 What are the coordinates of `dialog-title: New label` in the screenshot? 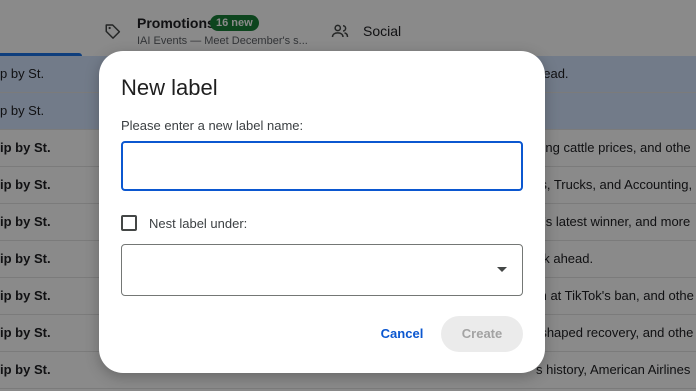 It's located at (169, 87).